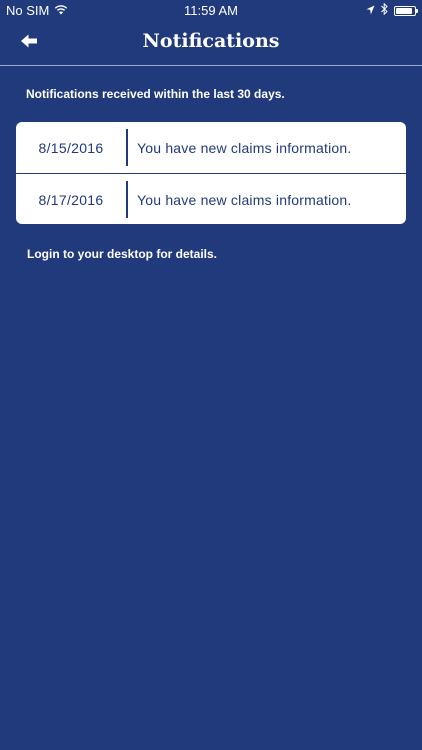 This screenshot has height=750, width=422. What do you see at coordinates (122, 254) in the screenshot?
I see `footer-note: Login to your desktop for details.` at bounding box center [122, 254].